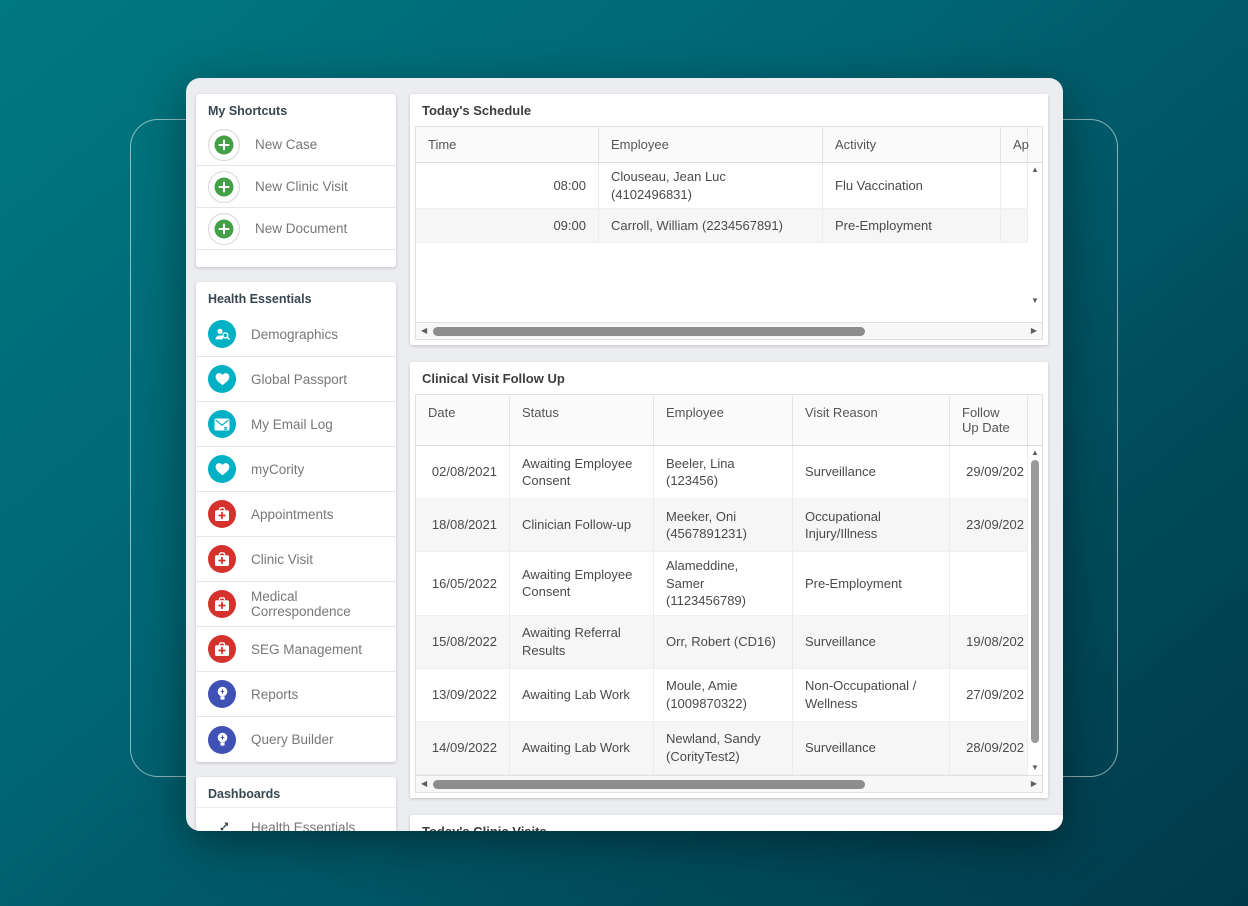 The height and width of the screenshot is (906, 1248). What do you see at coordinates (989, 525) in the screenshot?
I see `table-cell: 23/09/202` at bounding box center [989, 525].